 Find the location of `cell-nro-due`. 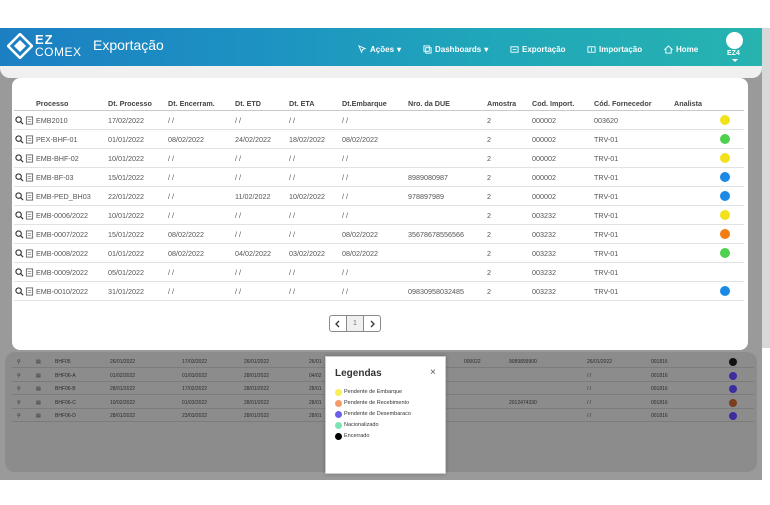

cell-nro-due is located at coordinates (445, 139).